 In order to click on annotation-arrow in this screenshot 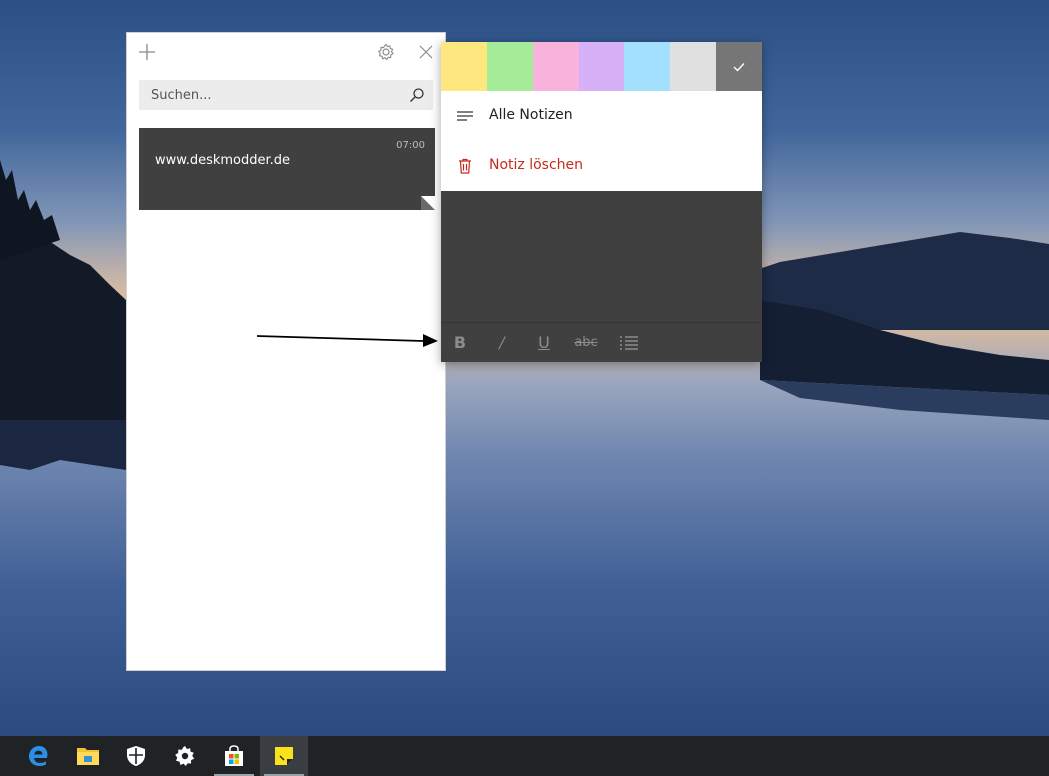, I will do `click(347, 340)`.